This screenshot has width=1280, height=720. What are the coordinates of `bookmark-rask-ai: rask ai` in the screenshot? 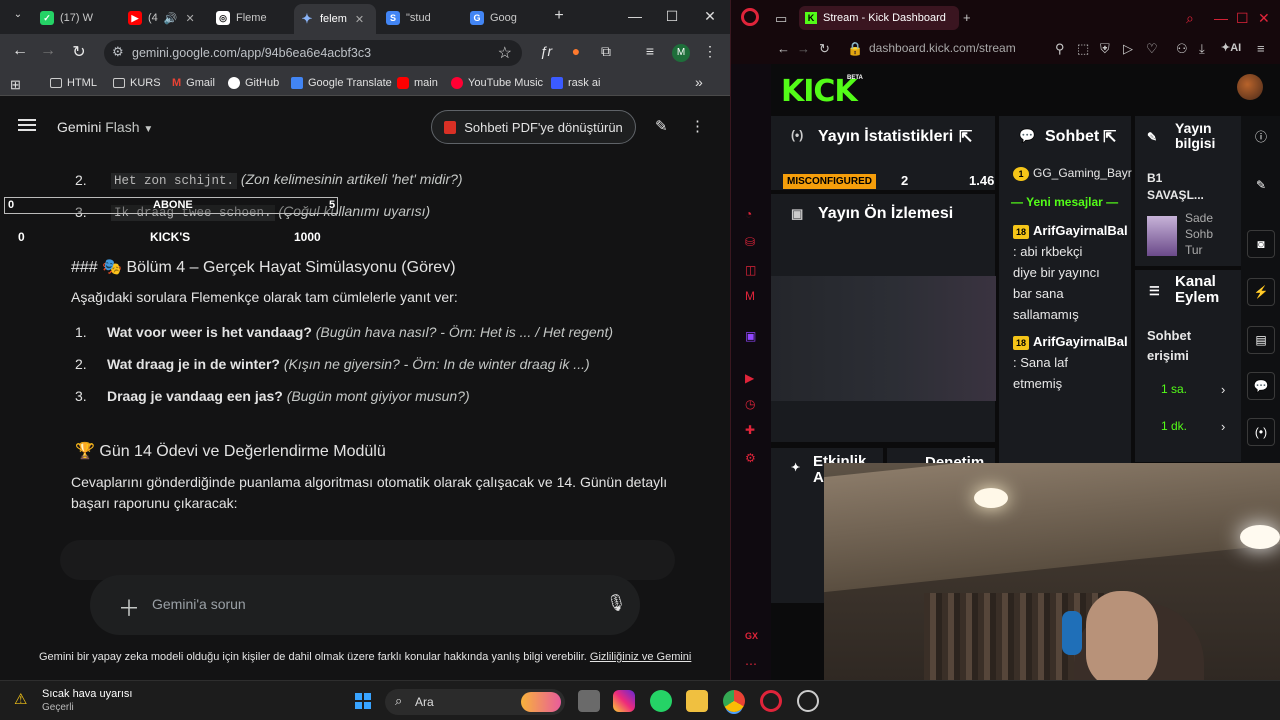 It's located at (575, 83).